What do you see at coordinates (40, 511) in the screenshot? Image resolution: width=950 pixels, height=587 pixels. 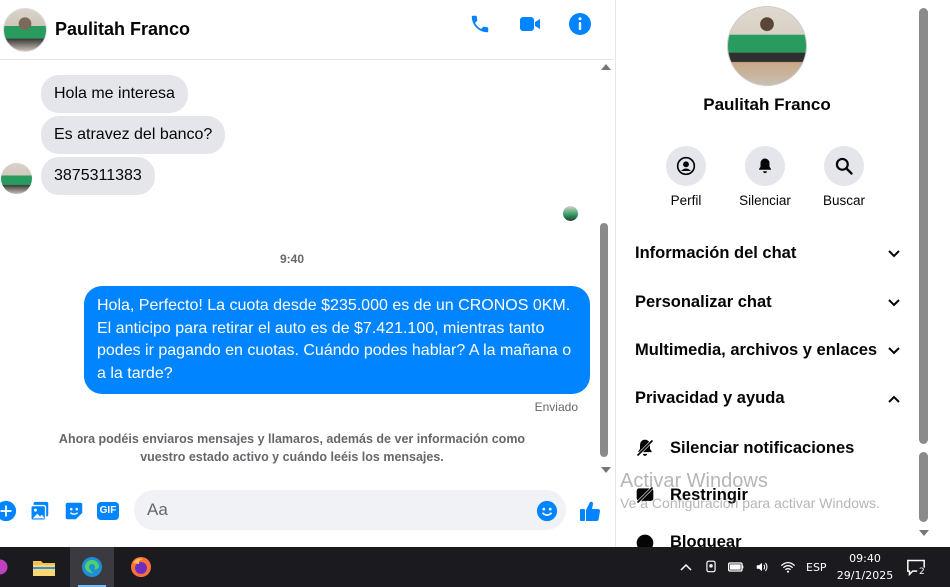 I see `photo-icon` at bounding box center [40, 511].